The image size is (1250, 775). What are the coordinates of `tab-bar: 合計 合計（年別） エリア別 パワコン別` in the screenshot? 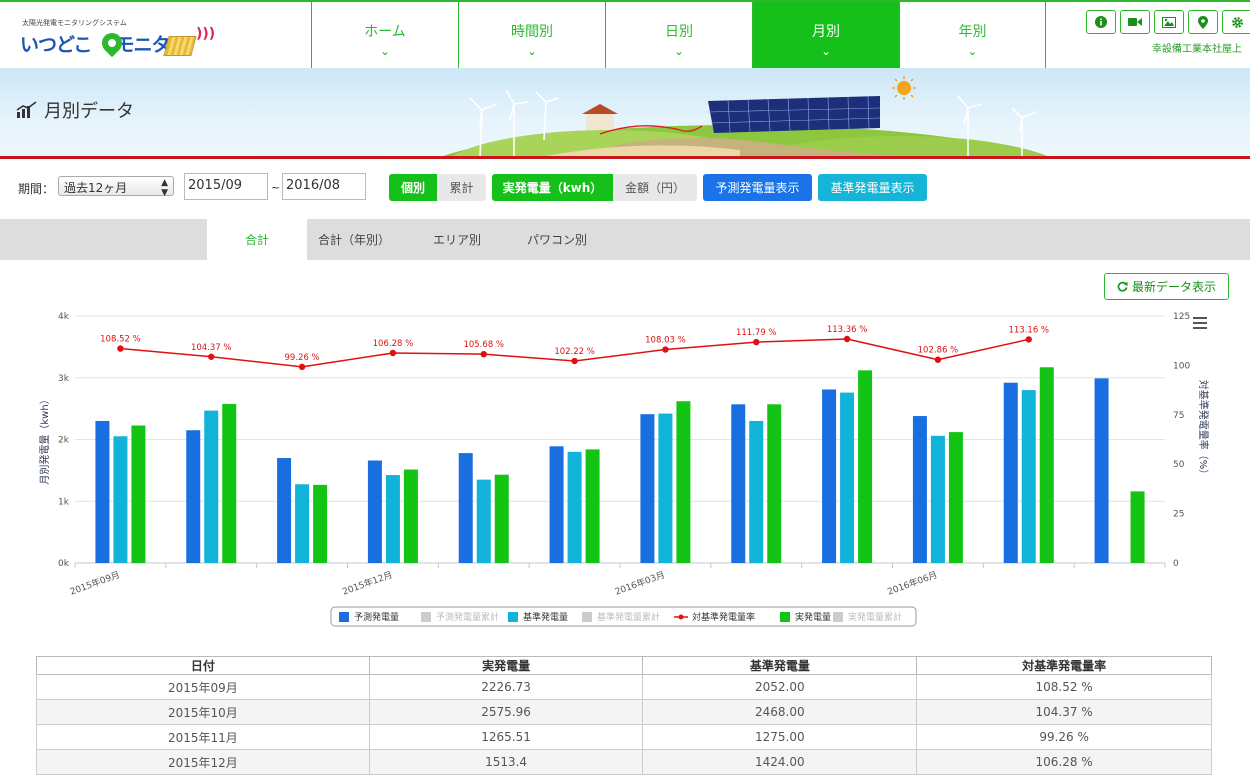 It's located at (625, 239).